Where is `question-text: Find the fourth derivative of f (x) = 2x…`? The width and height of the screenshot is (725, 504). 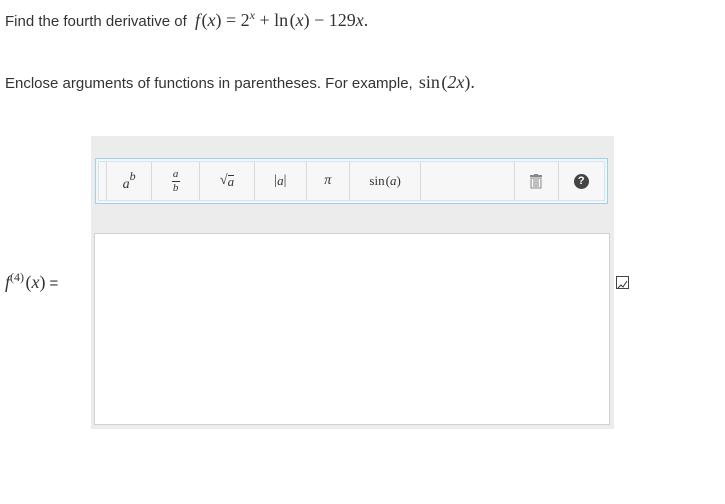 question-text: Find the fourth derivative of f (x) = 2x… is located at coordinates (186, 19).